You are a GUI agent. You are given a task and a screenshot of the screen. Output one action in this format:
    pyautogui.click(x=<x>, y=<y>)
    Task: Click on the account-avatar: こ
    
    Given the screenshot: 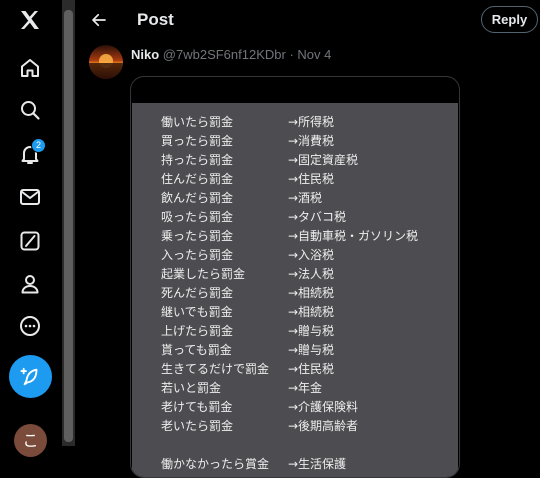 What is the action you would take?
    pyautogui.click(x=30, y=440)
    